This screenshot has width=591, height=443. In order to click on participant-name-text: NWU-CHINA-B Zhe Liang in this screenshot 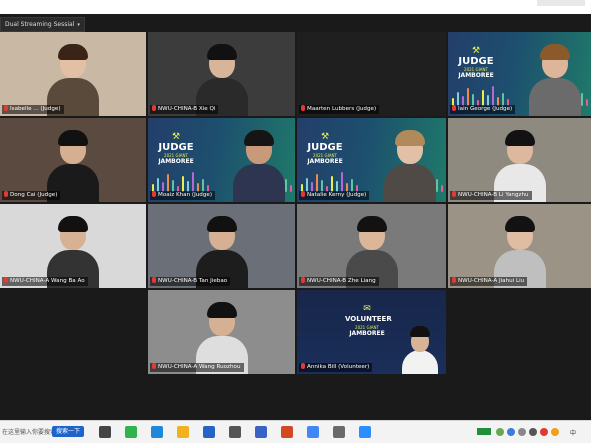, I will do `click(341, 281)`.